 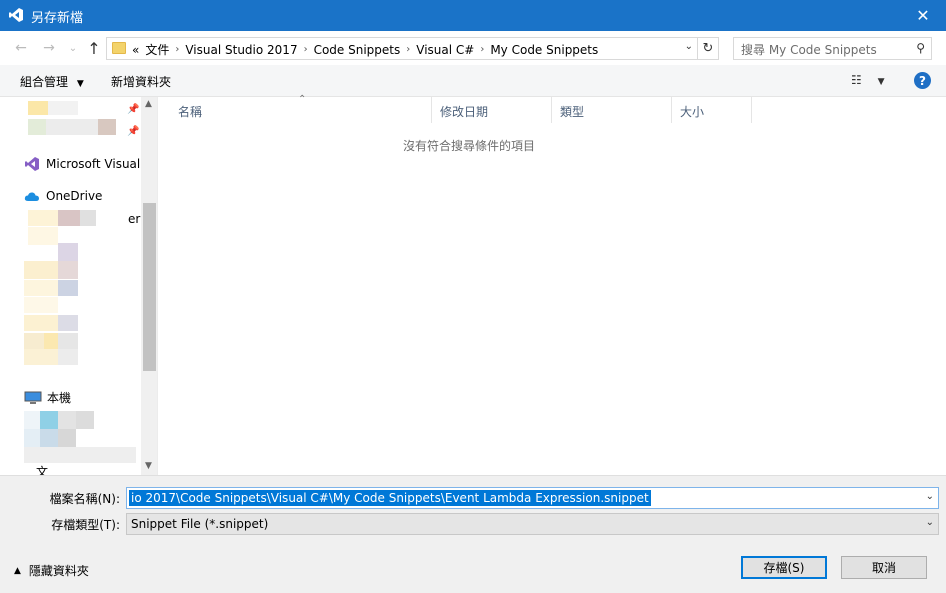 I want to click on breadcrumb-item: 文件, so click(x=157, y=49).